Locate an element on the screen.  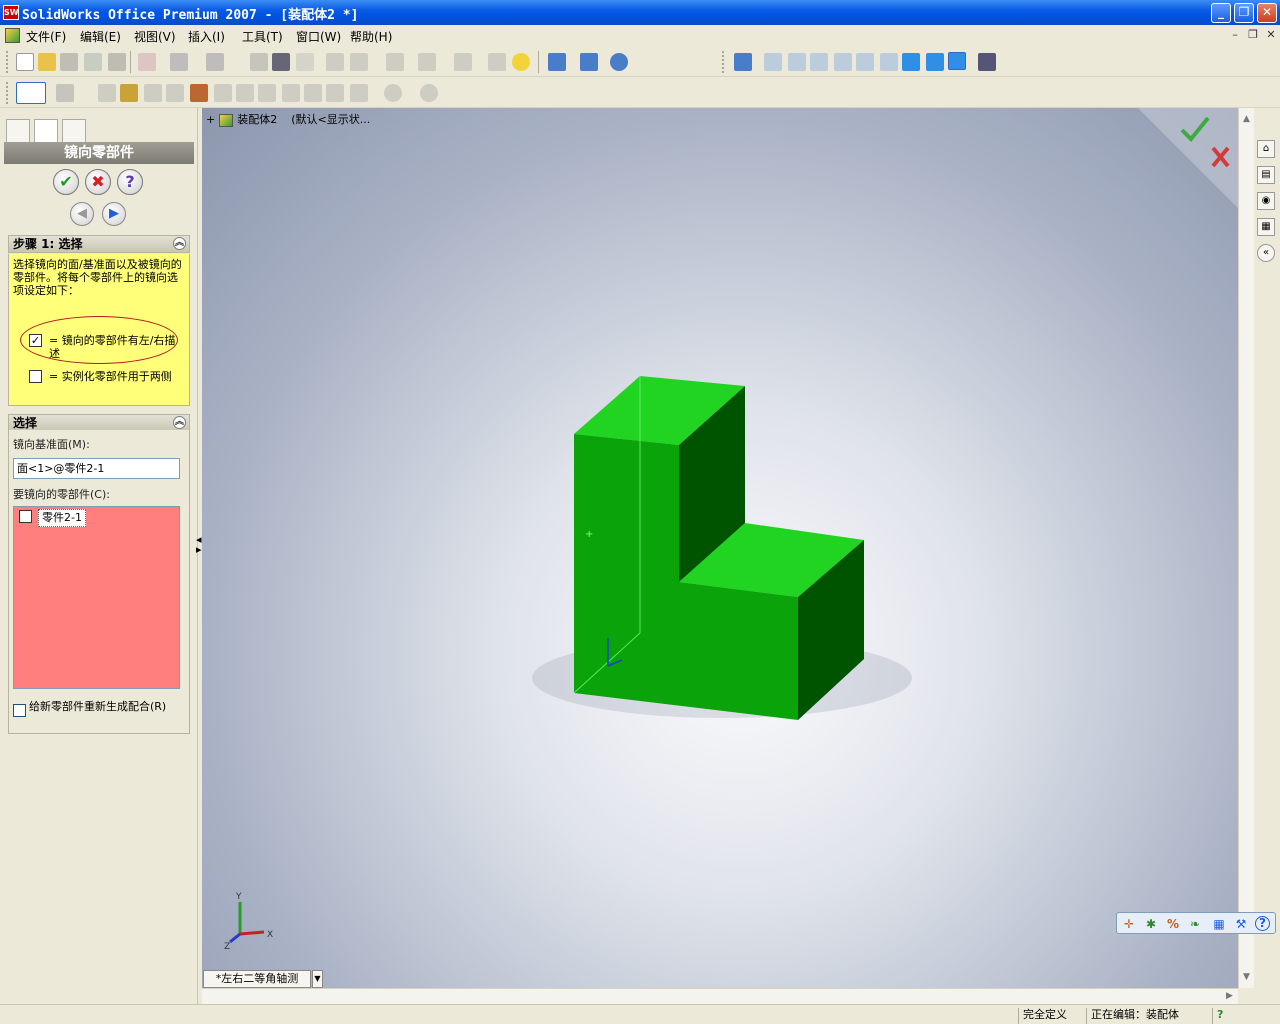
menu-help: 帮助(H) is located at coordinates (371, 36).